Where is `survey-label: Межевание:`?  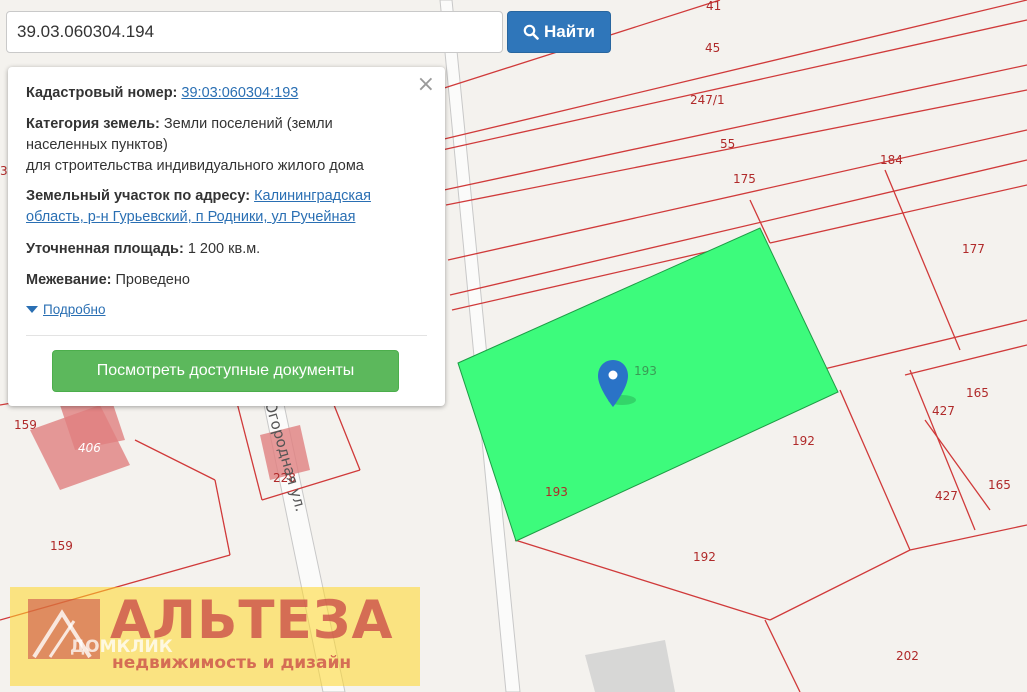 survey-label: Межевание: is located at coordinates (69, 280).